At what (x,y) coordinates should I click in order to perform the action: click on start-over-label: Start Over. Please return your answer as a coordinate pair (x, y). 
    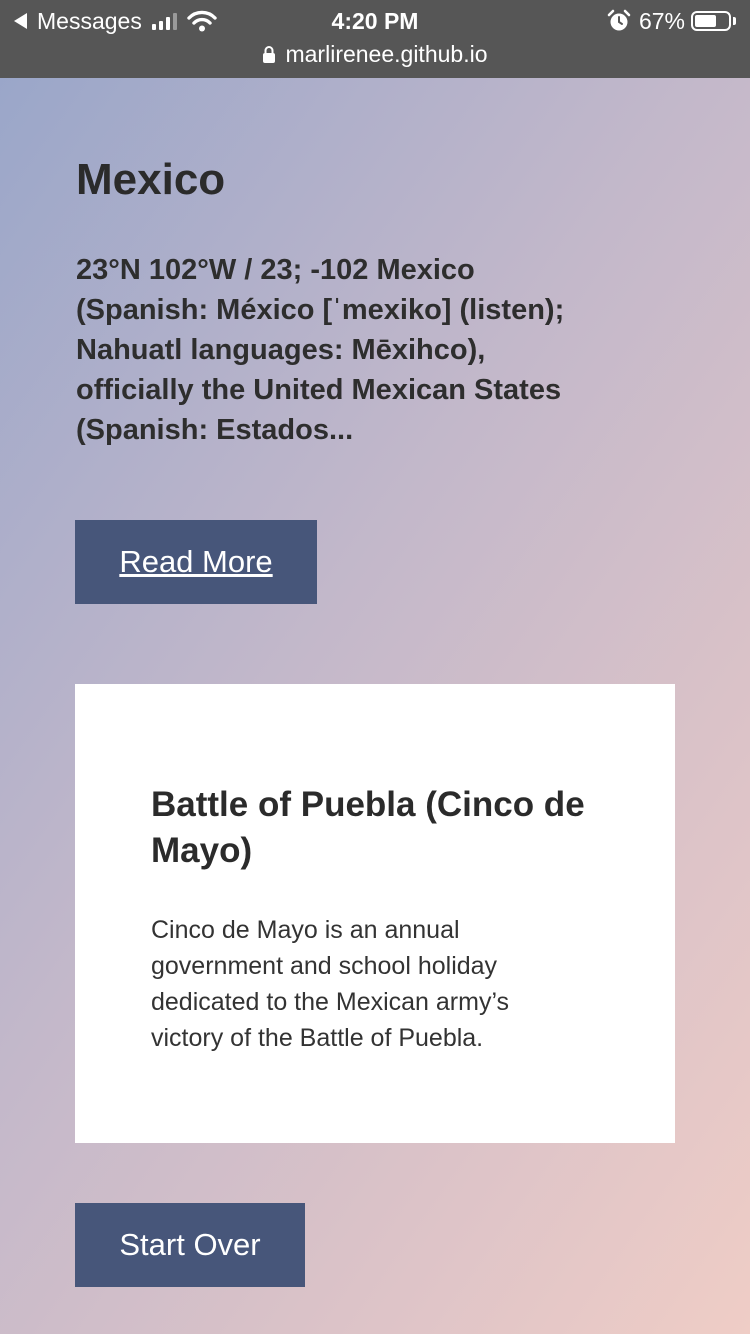
    Looking at the image, I should click on (190, 1244).